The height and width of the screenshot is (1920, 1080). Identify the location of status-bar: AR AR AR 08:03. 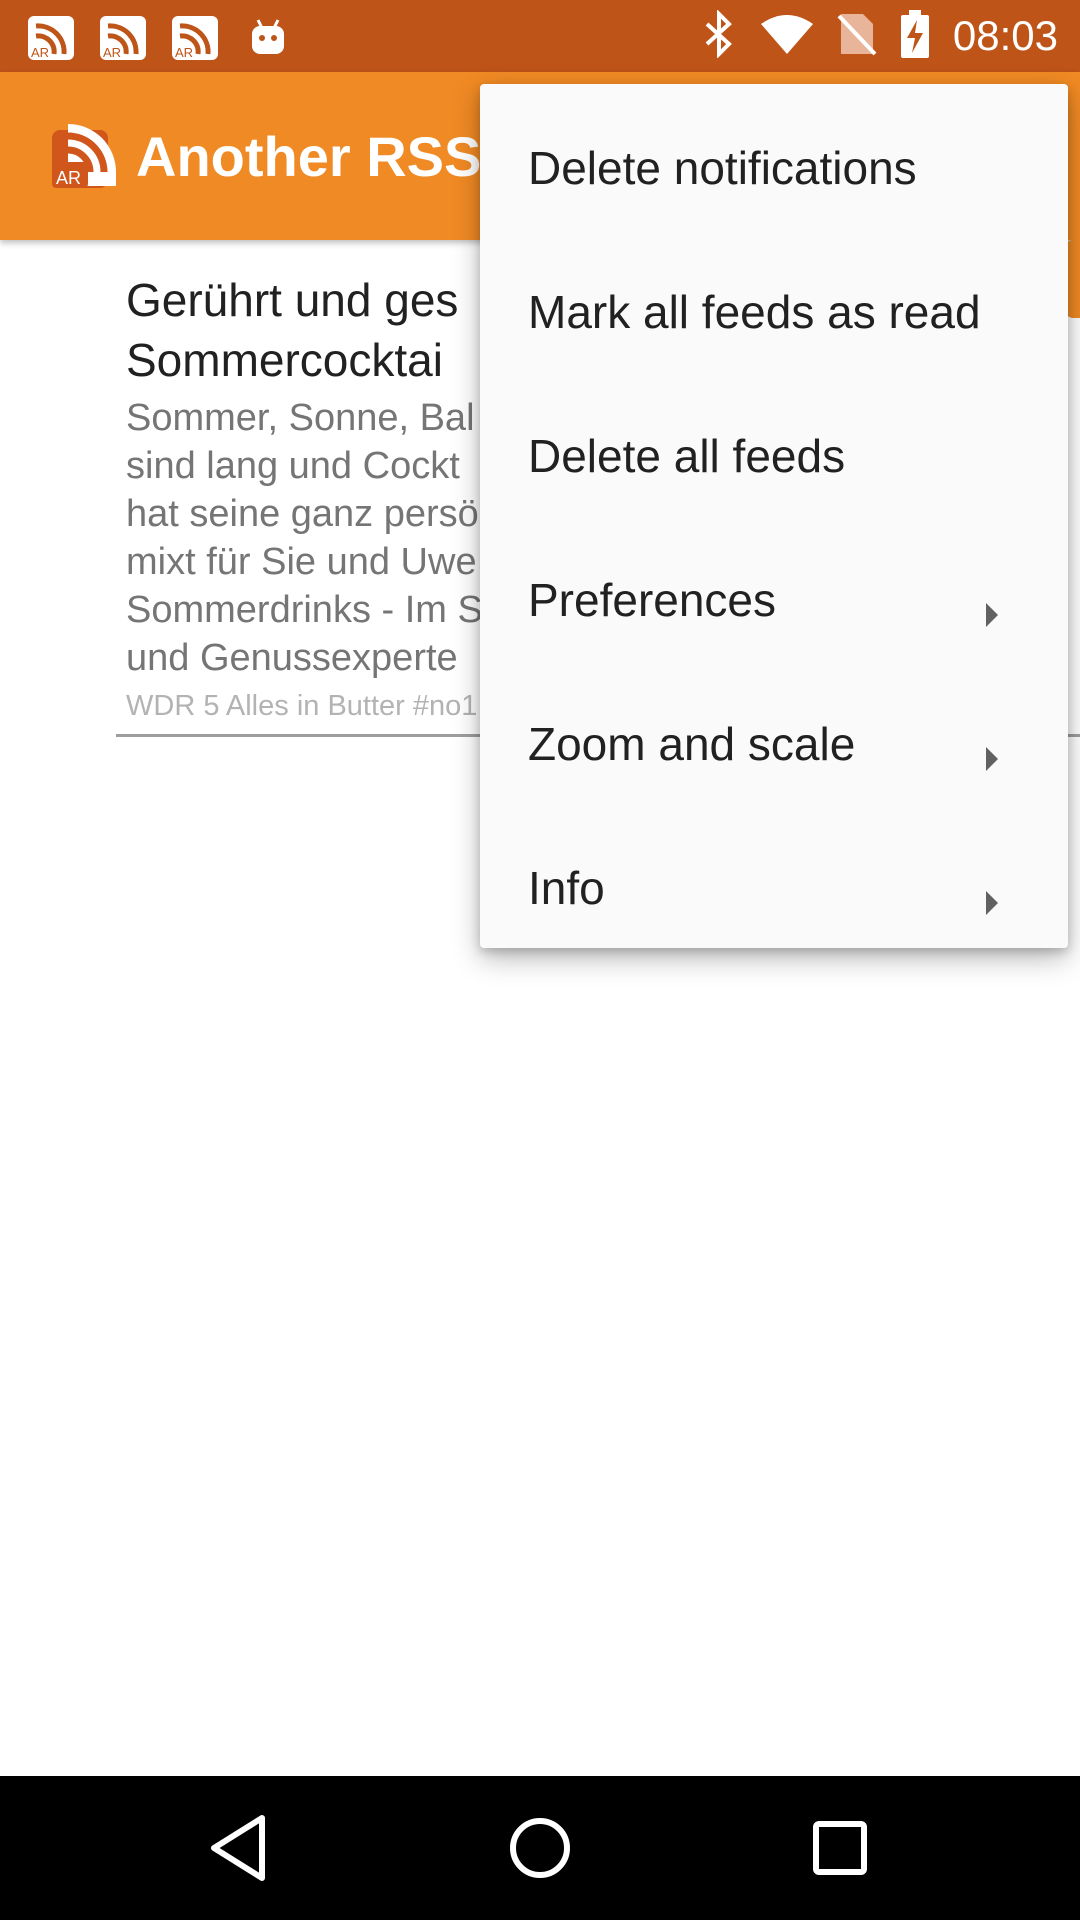
(540, 36).